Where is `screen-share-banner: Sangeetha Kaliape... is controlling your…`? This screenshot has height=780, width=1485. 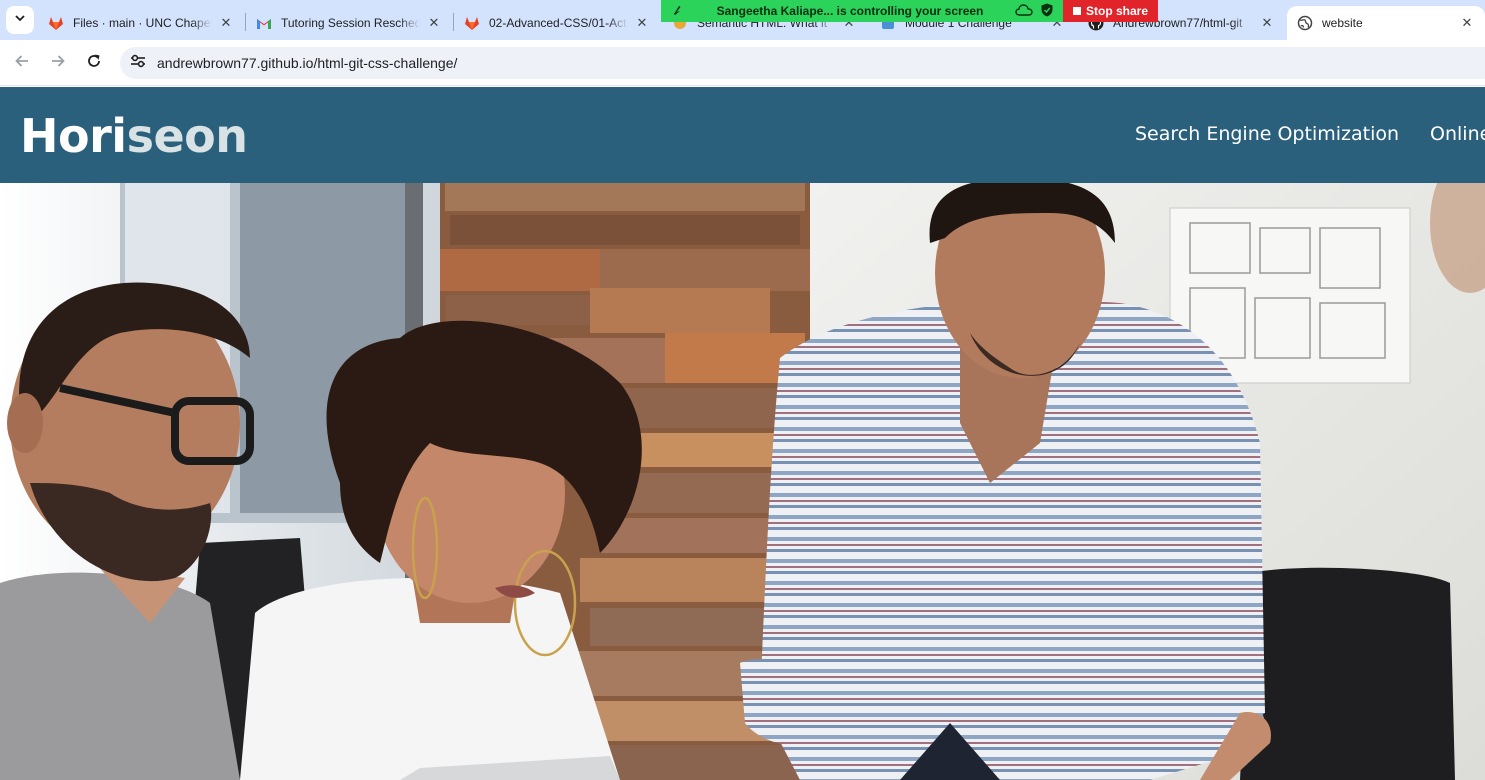
screen-share-banner: Sangeetha Kaliape... is controlling your… is located at coordinates (862, 11).